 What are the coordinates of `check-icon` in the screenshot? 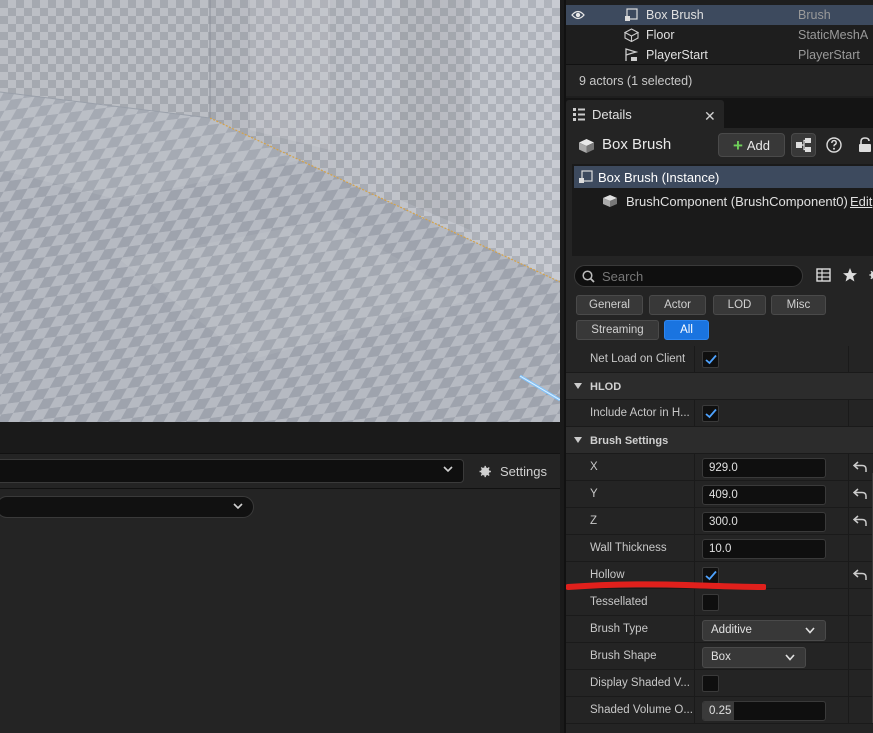 It's located at (711, 359).